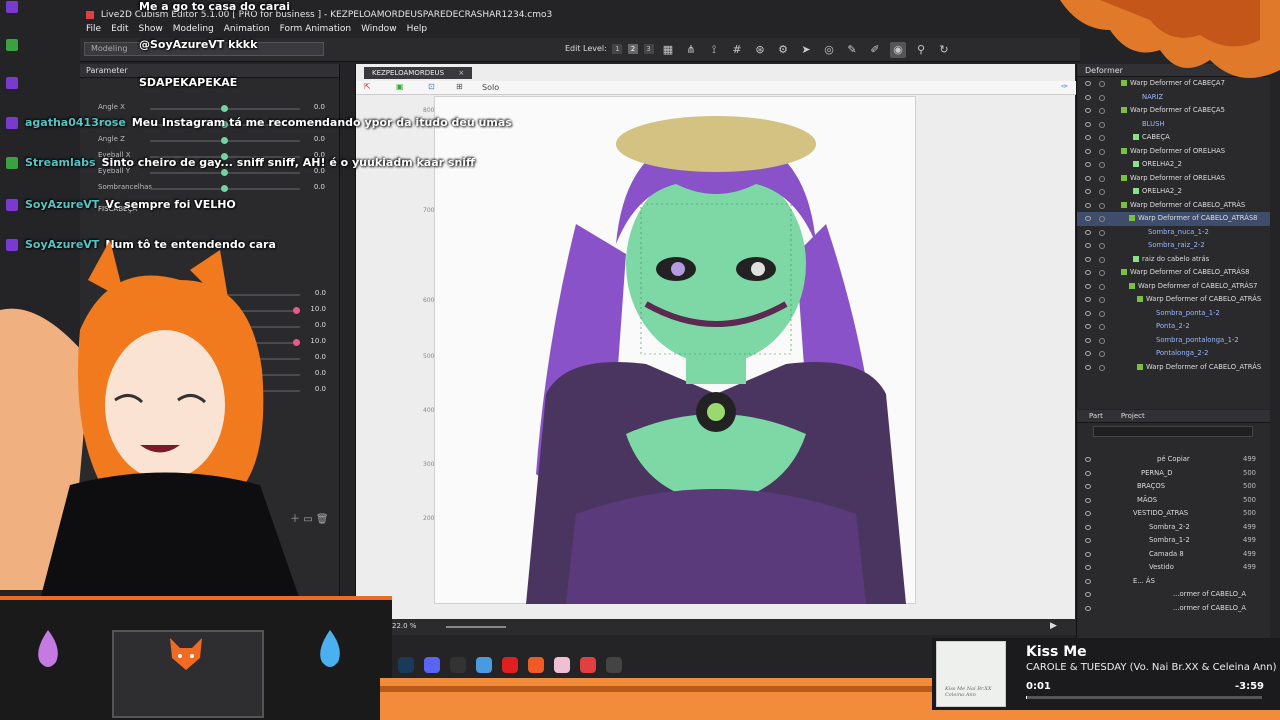 The width and height of the screenshot is (1280, 720). I want to click on deformer-item: CABEÇA, so click(1173, 138).